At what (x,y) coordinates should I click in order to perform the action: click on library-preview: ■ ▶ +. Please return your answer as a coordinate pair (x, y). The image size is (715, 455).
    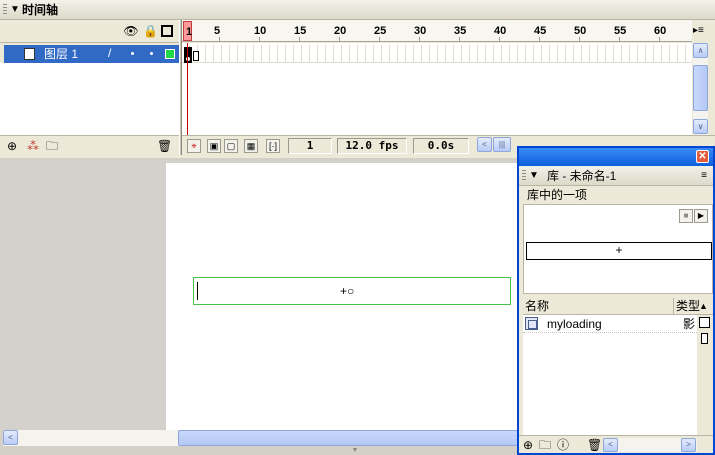
    Looking at the image, I should click on (618, 249).